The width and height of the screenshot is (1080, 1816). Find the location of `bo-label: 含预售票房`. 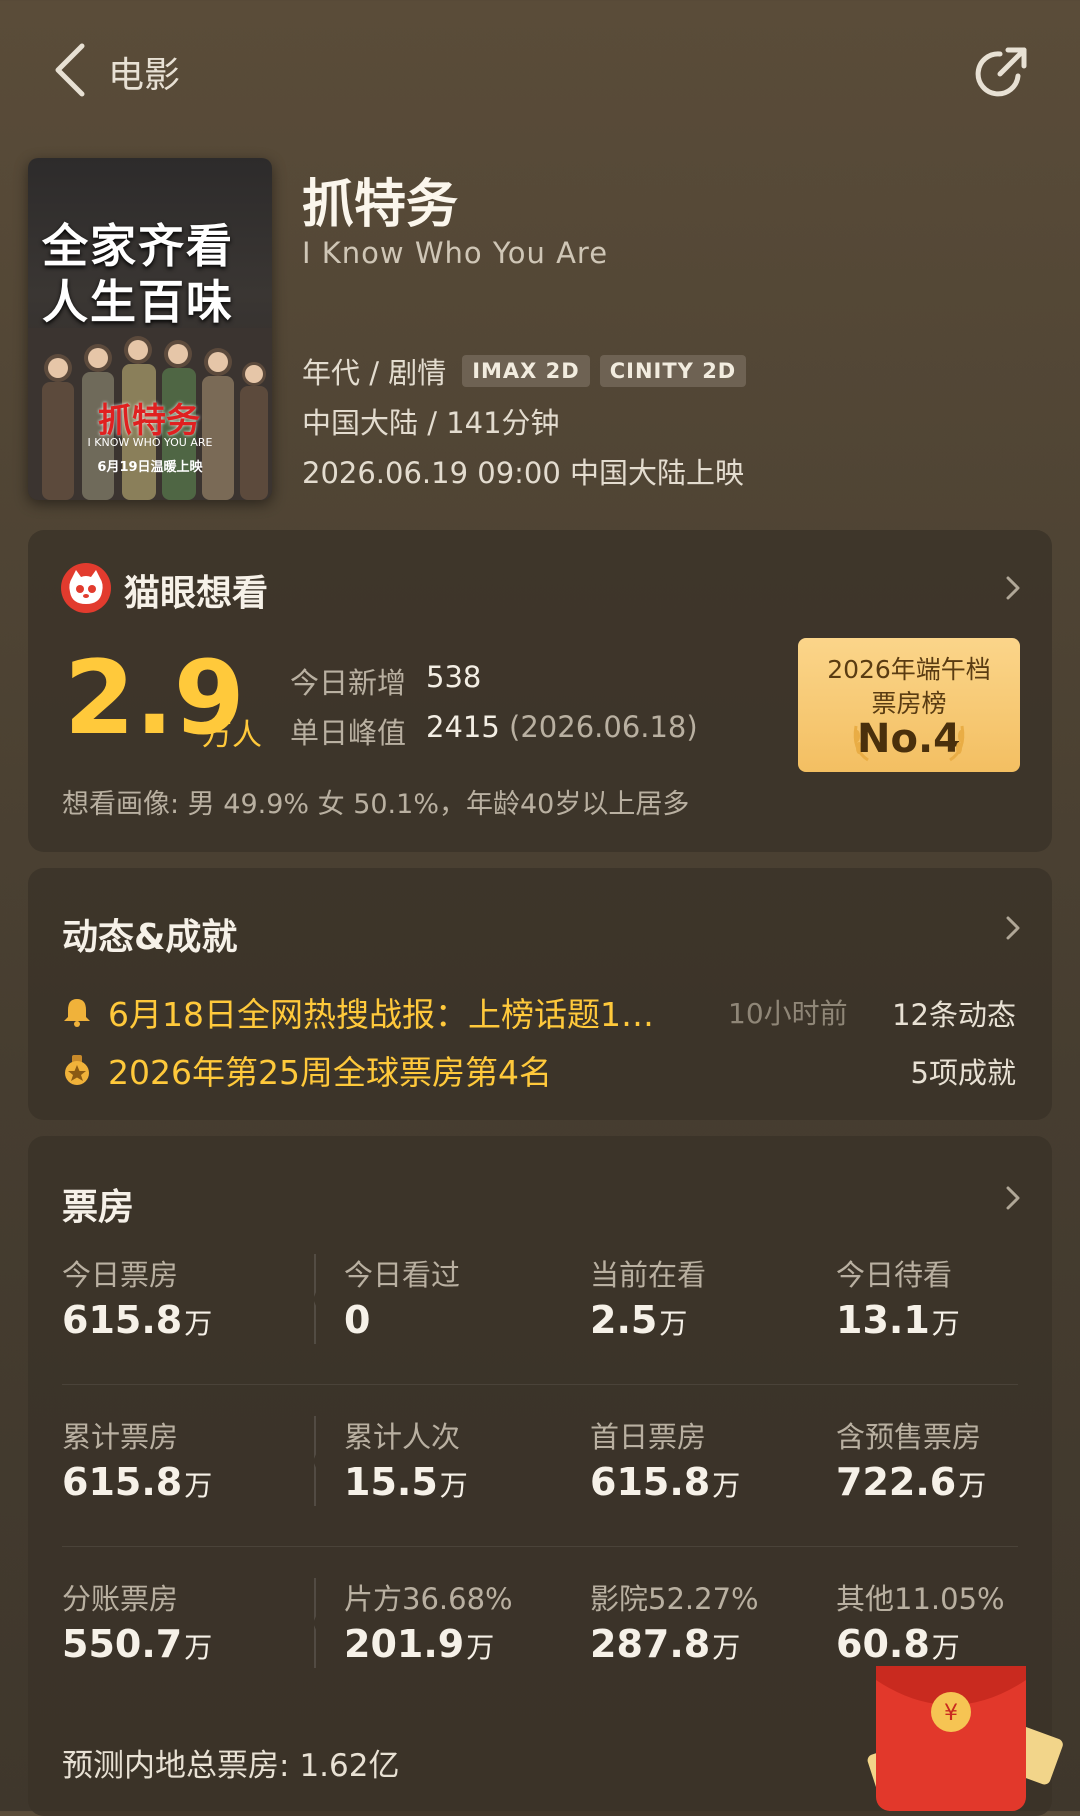

bo-label: 含预售票房 is located at coordinates (909, 1437).